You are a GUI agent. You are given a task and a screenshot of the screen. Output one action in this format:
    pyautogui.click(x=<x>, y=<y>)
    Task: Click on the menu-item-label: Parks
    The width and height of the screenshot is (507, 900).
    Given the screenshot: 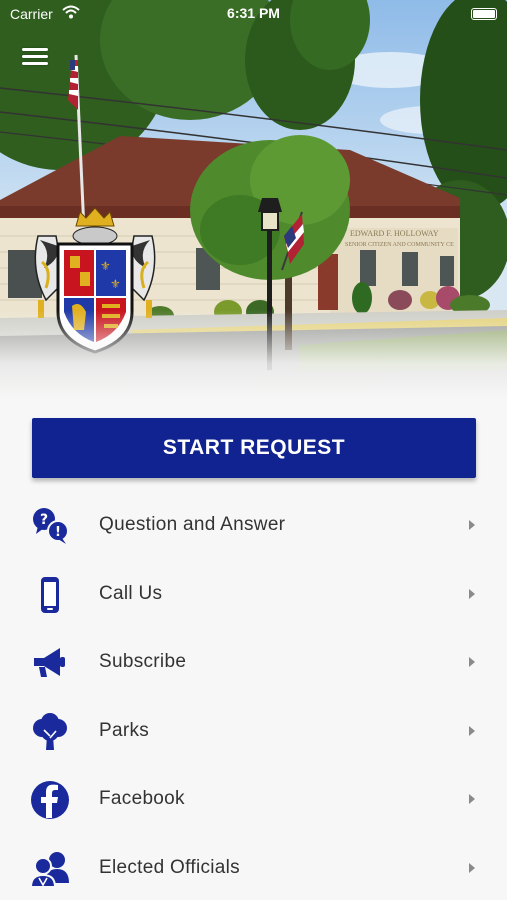 What is the action you would take?
    pyautogui.click(x=124, y=730)
    